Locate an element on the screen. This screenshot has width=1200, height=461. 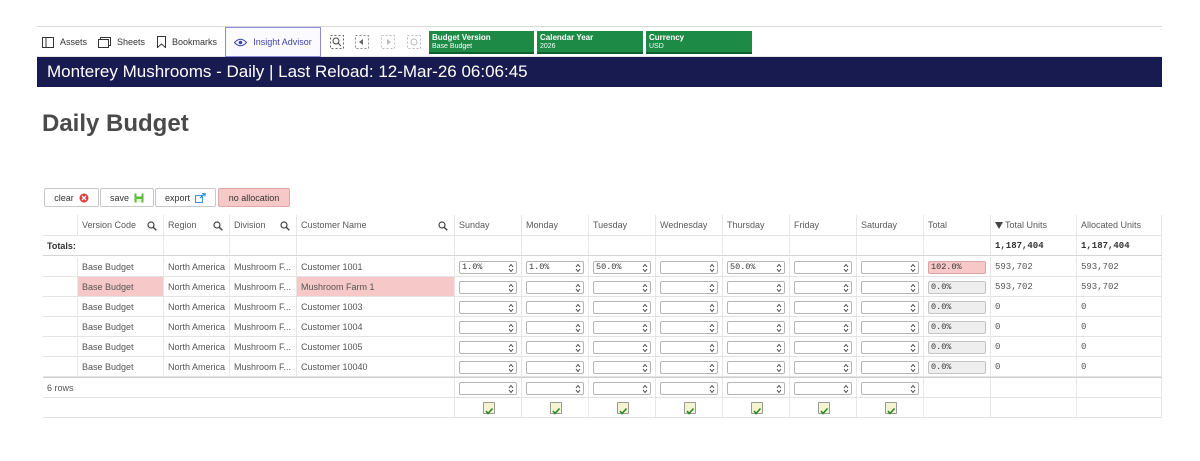
sunday-apply-checkbox is located at coordinates (489, 408).